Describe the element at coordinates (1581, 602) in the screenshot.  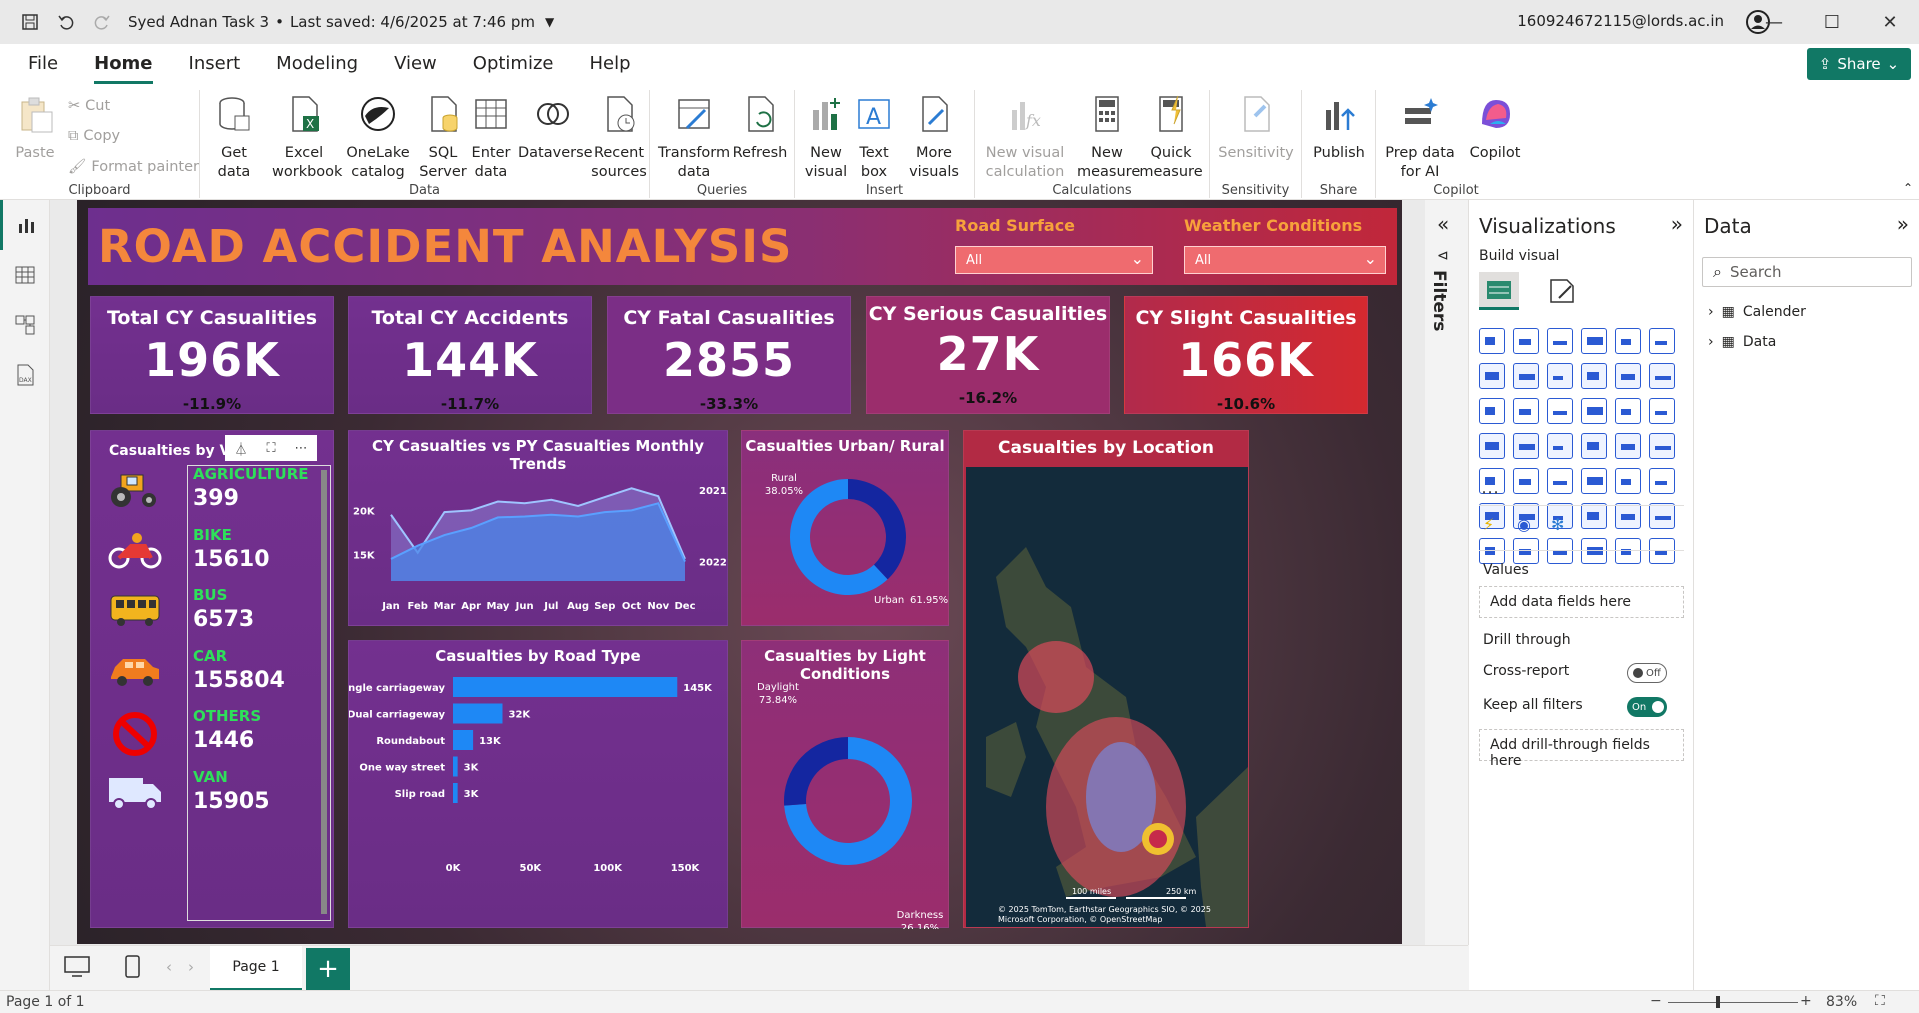
I see `values-drop-zone: Add data fields here` at that location.